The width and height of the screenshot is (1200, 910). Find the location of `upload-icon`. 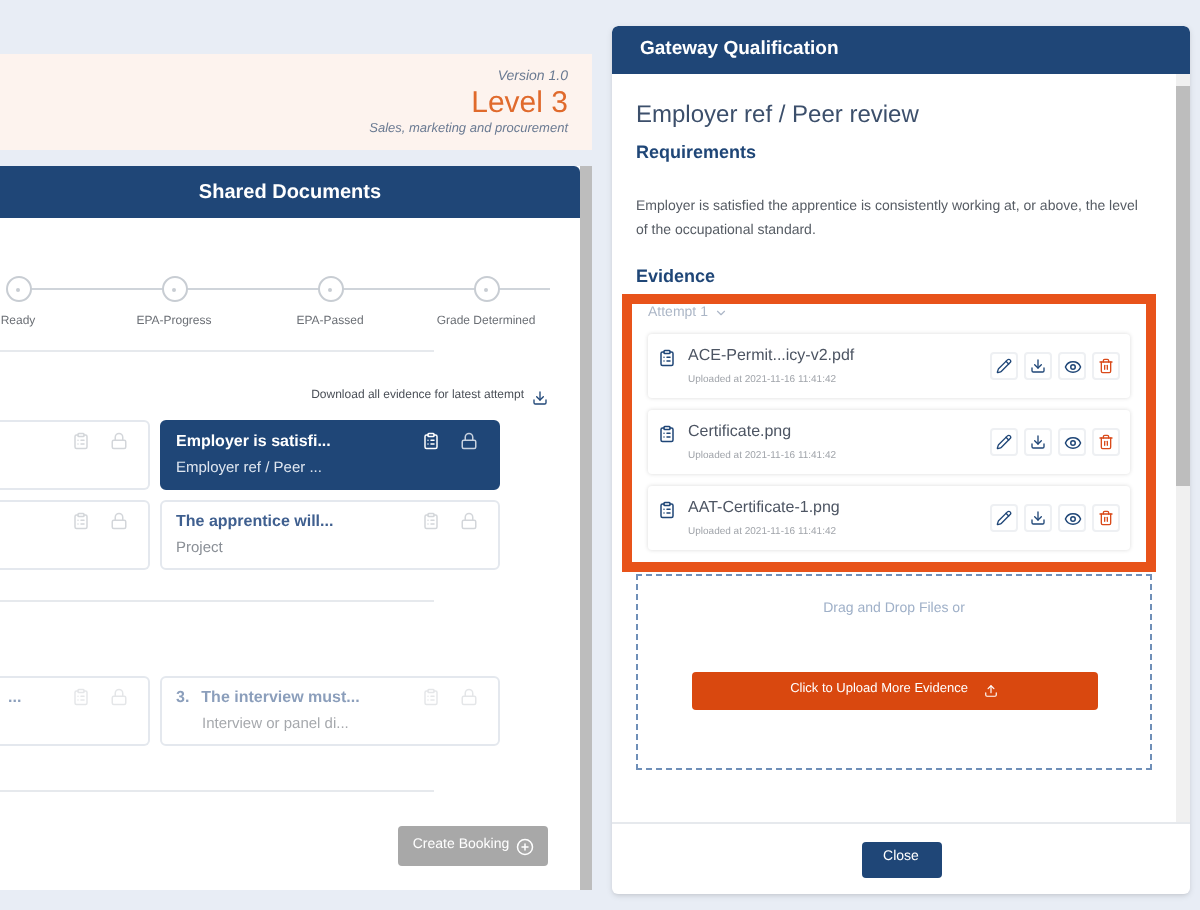

upload-icon is located at coordinates (990, 690).